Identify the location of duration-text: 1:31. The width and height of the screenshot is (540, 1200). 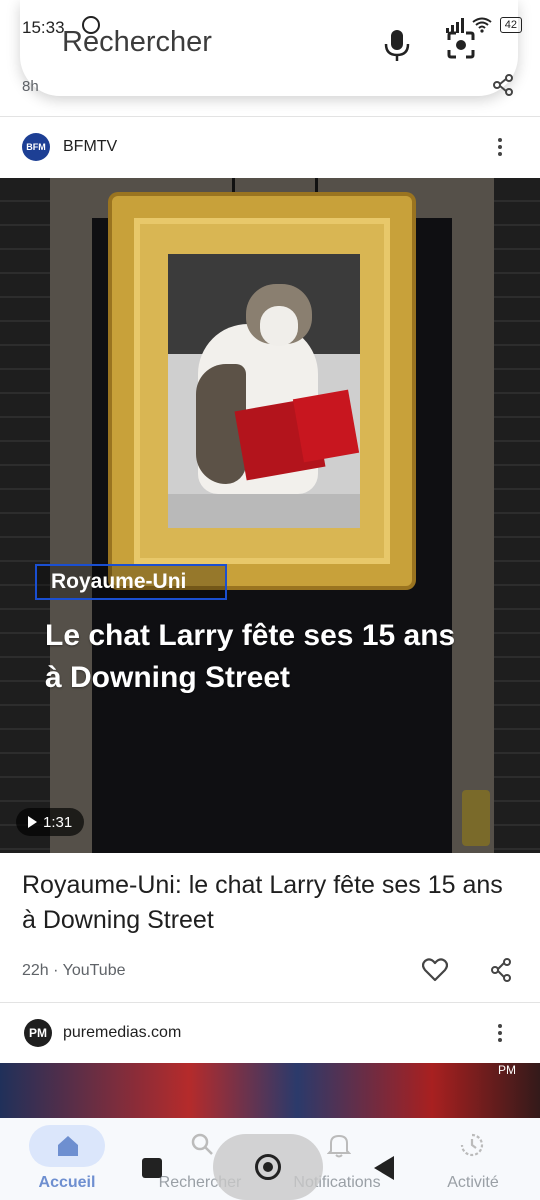
(58, 822).